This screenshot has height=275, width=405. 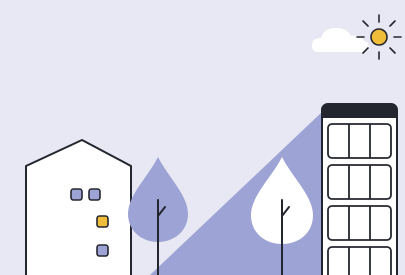 I want to click on window-lit, so click(x=102, y=221).